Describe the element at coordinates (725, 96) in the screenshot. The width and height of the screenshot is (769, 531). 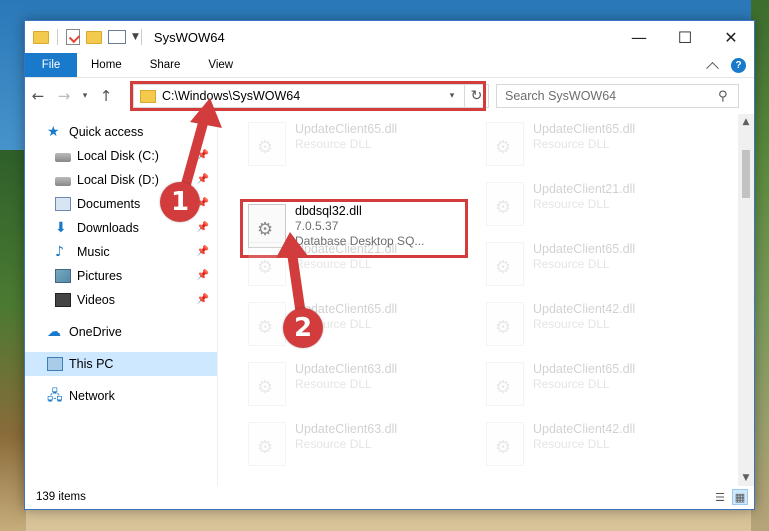
I see `search-icon: ⚲` at that location.